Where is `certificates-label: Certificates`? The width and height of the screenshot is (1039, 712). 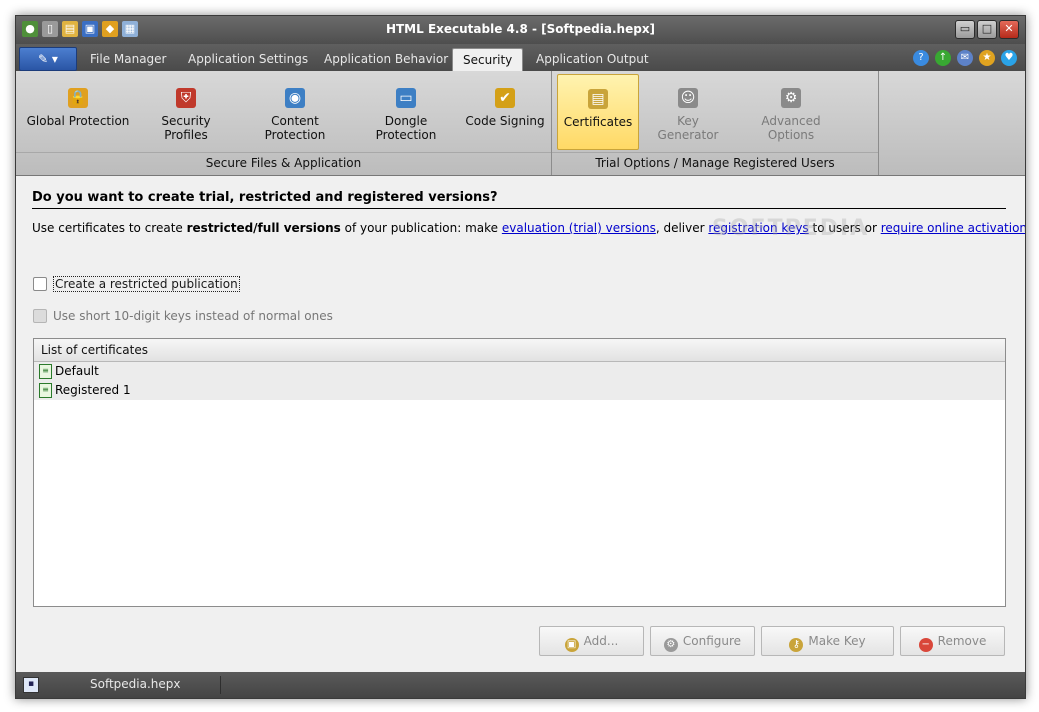
certificates-label: Certificates is located at coordinates (598, 122).